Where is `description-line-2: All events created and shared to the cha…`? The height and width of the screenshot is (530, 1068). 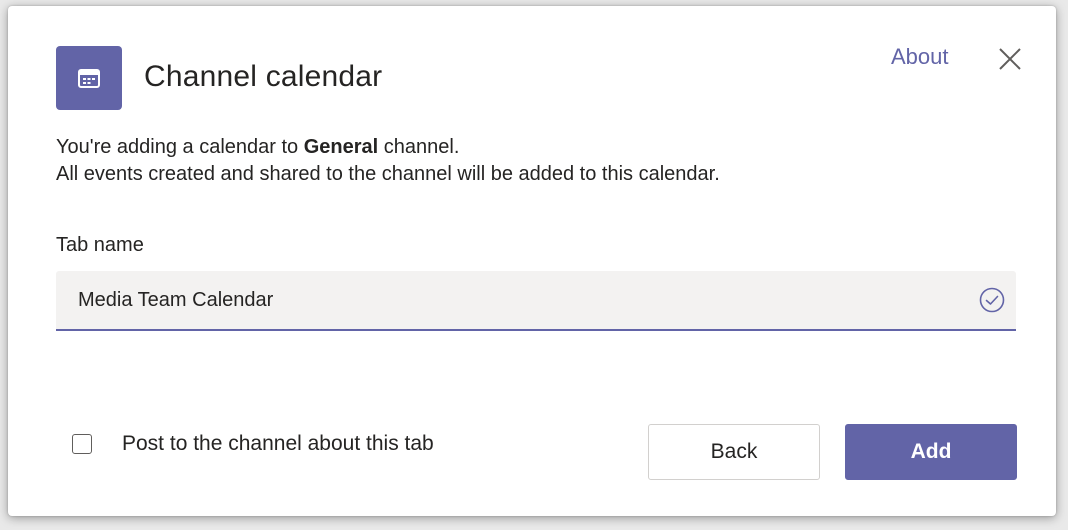
description-line-2: All events created and shared to the cha… is located at coordinates (388, 174).